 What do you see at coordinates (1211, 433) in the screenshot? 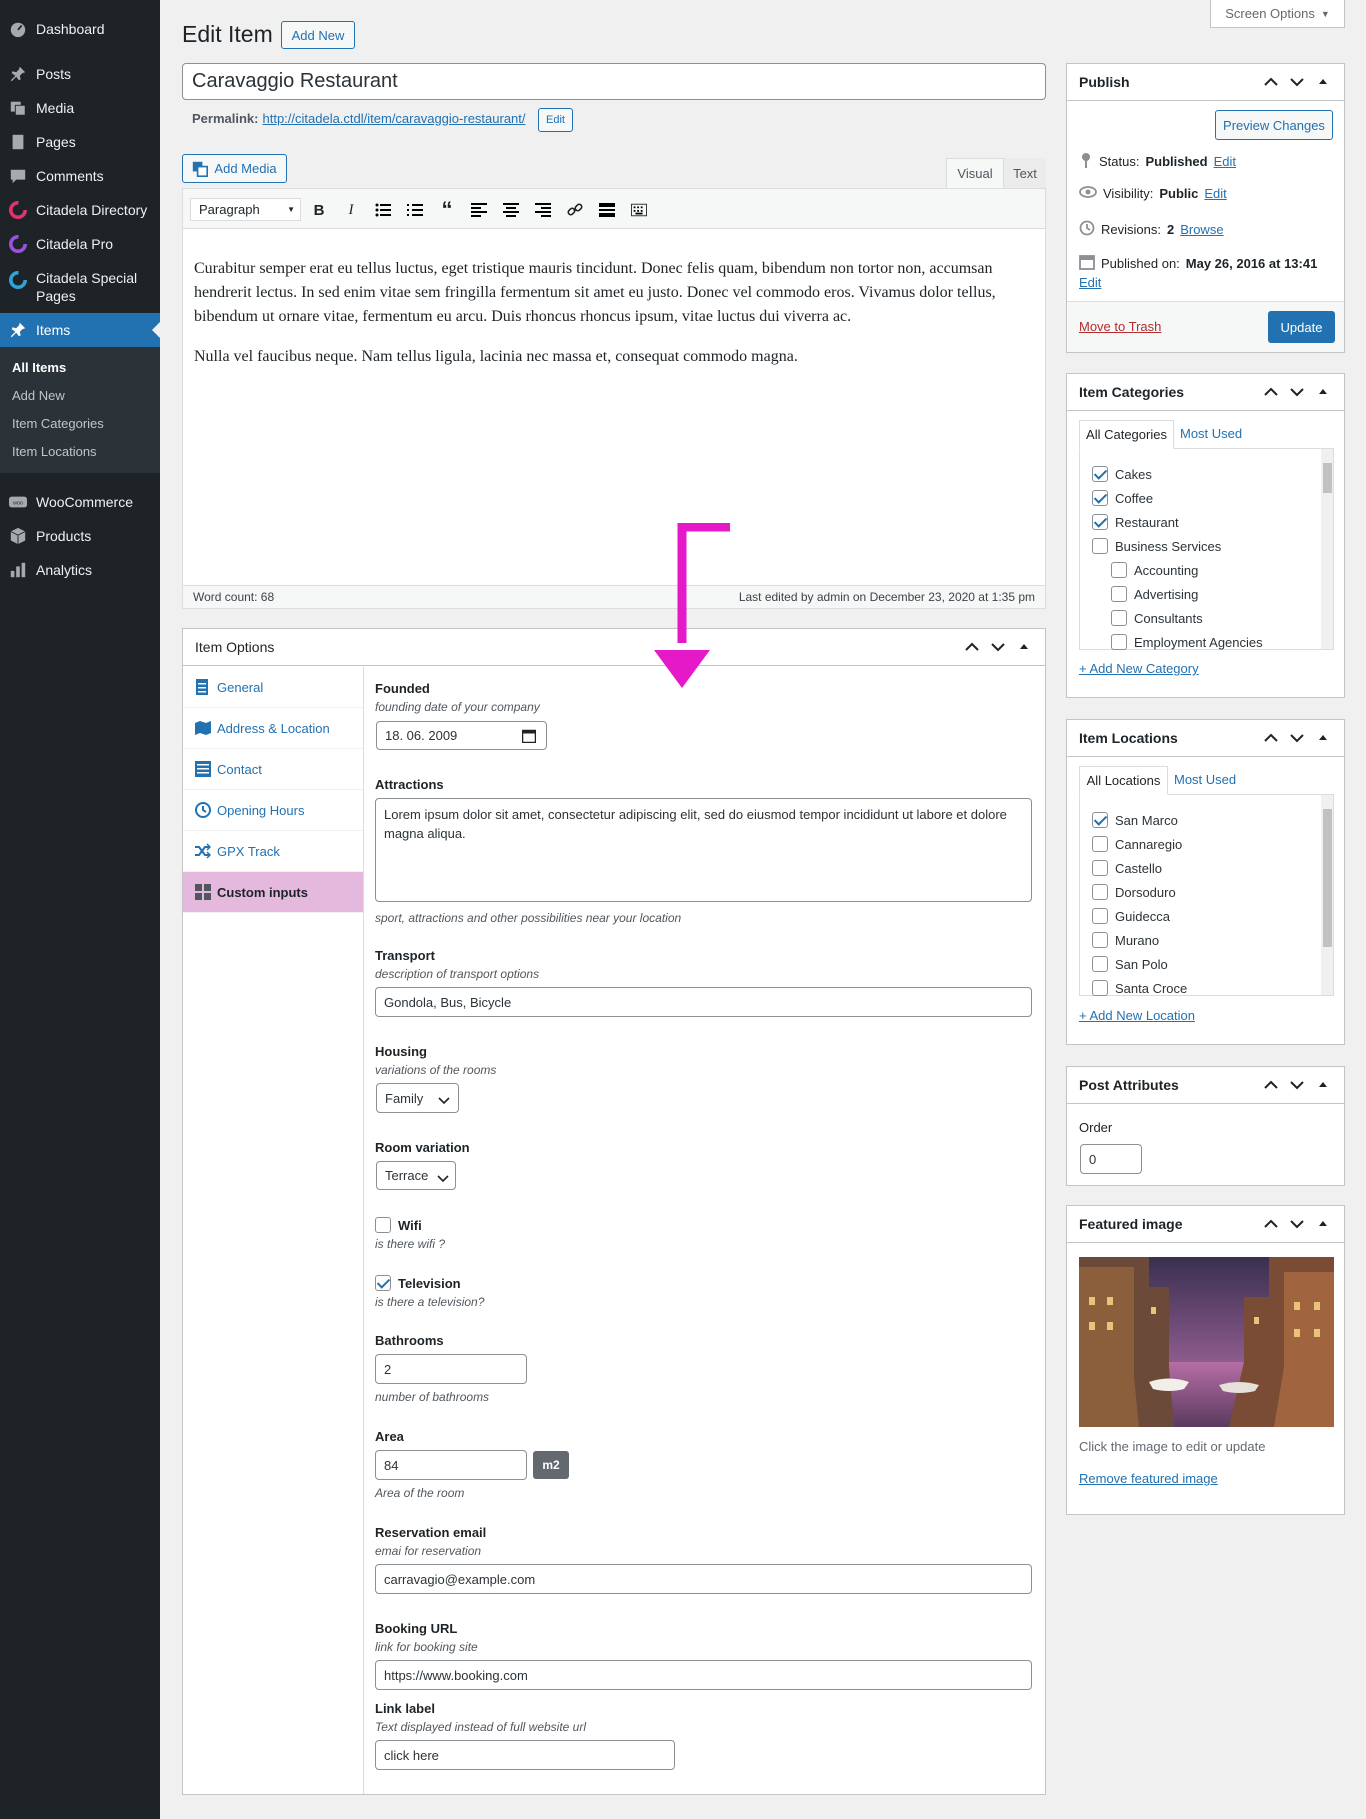
I see `tab-most-used-categories: Most Used` at bounding box center [1211, 433].